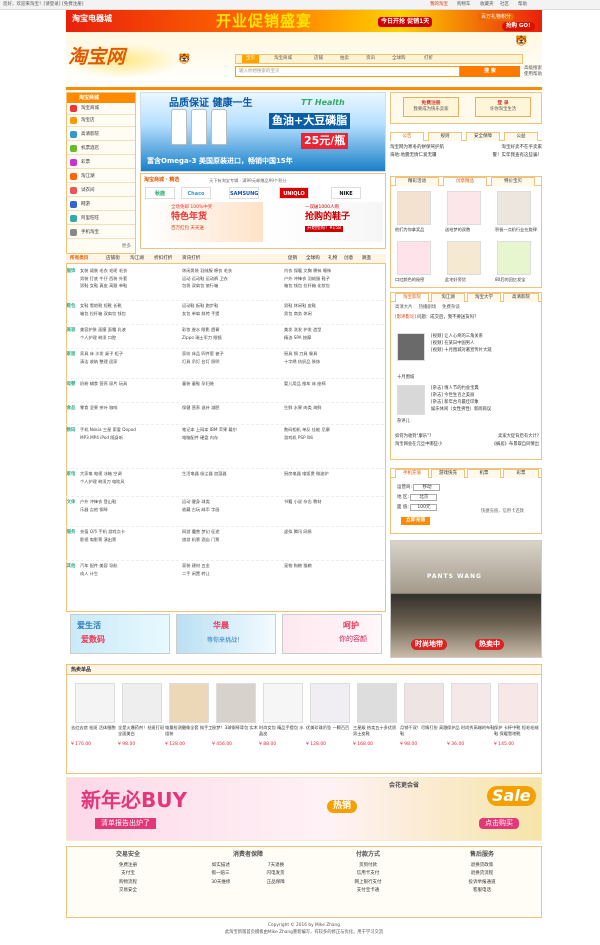 This screenshot has width=600, height=945. I want to click on category-links: 个人护理 剃须 口腔, so click(129, 338).